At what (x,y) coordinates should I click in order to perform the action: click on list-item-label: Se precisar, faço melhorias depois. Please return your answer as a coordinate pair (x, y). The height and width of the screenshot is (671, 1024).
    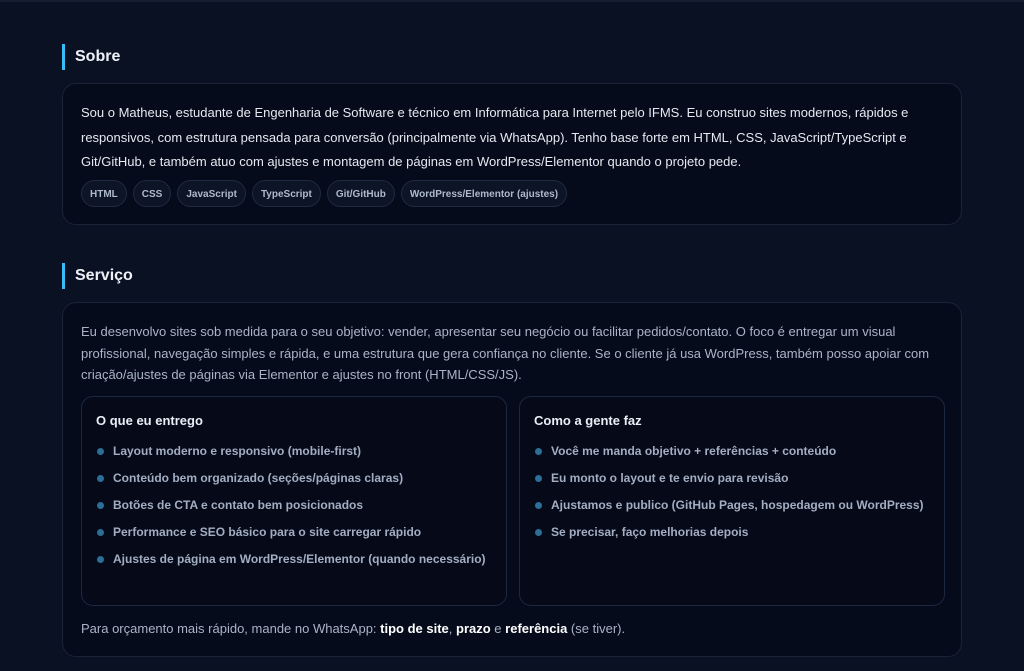
    Looking at the image, I should click on (650, 532).